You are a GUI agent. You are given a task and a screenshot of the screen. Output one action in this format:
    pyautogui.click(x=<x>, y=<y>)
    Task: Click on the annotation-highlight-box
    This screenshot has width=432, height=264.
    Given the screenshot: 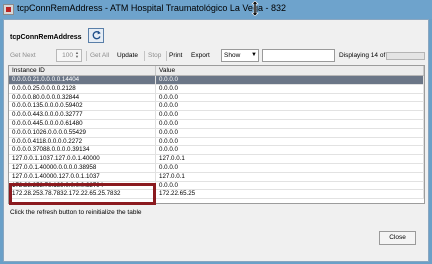 What is the action you would take?
    pyautogui.click(x=82, y=194)
    